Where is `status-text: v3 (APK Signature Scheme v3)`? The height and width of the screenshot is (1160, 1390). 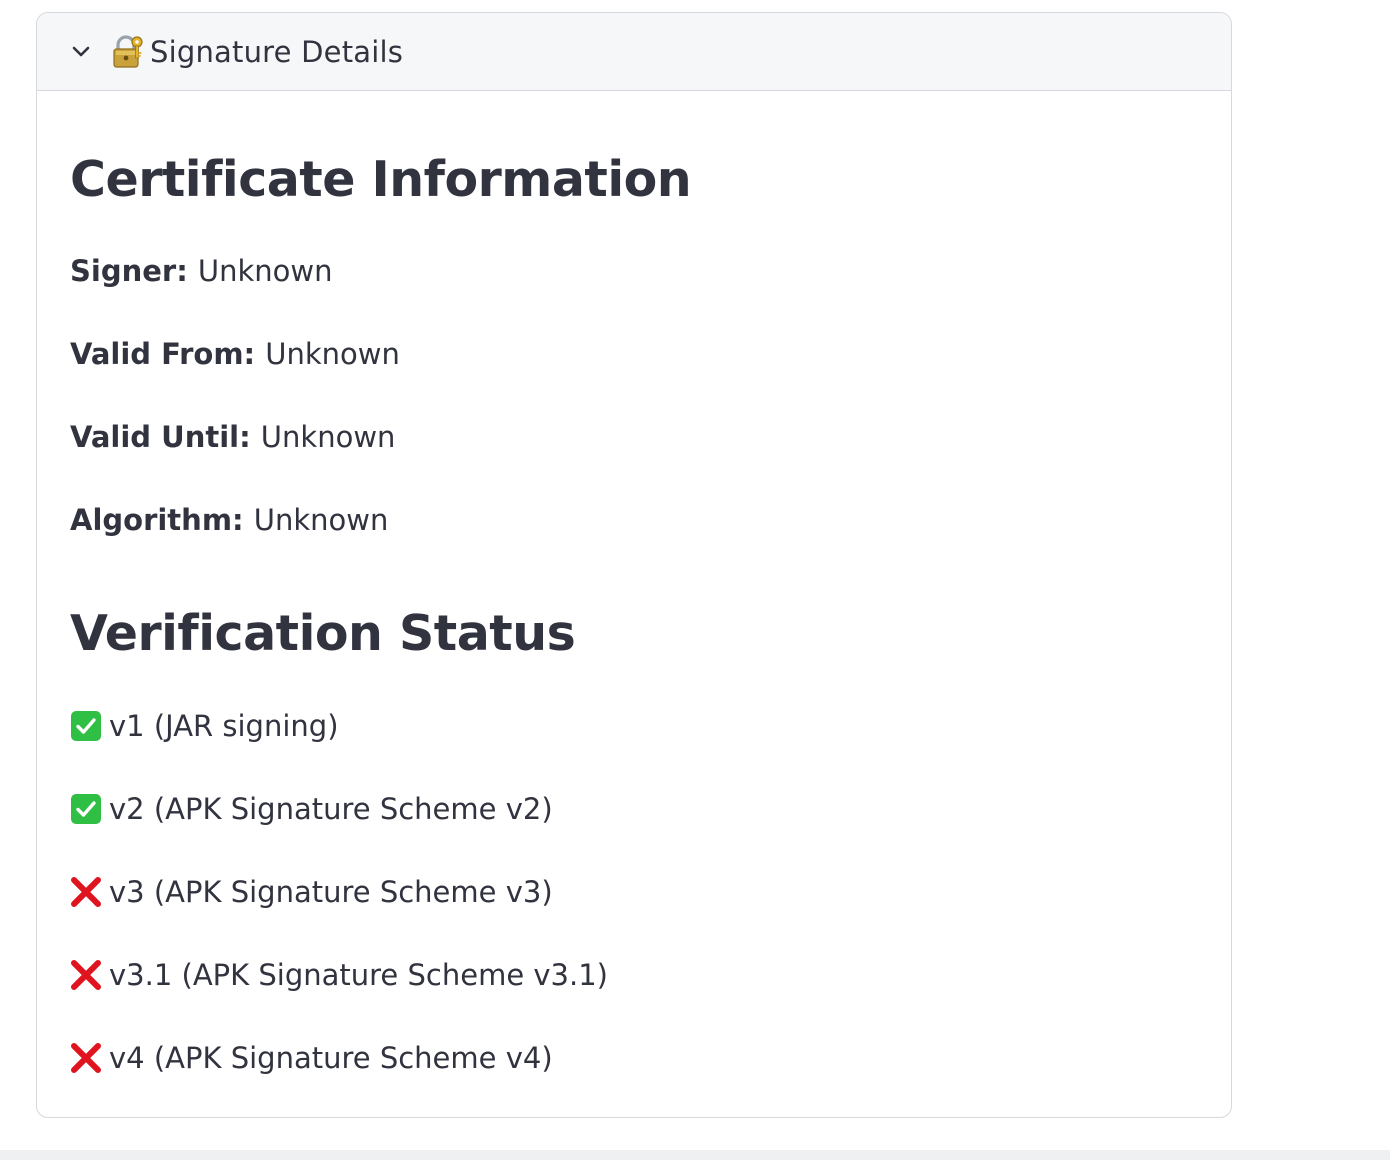
status-text: v3 (APK Signature Scheme v3) is located at coordinates (331, 892).